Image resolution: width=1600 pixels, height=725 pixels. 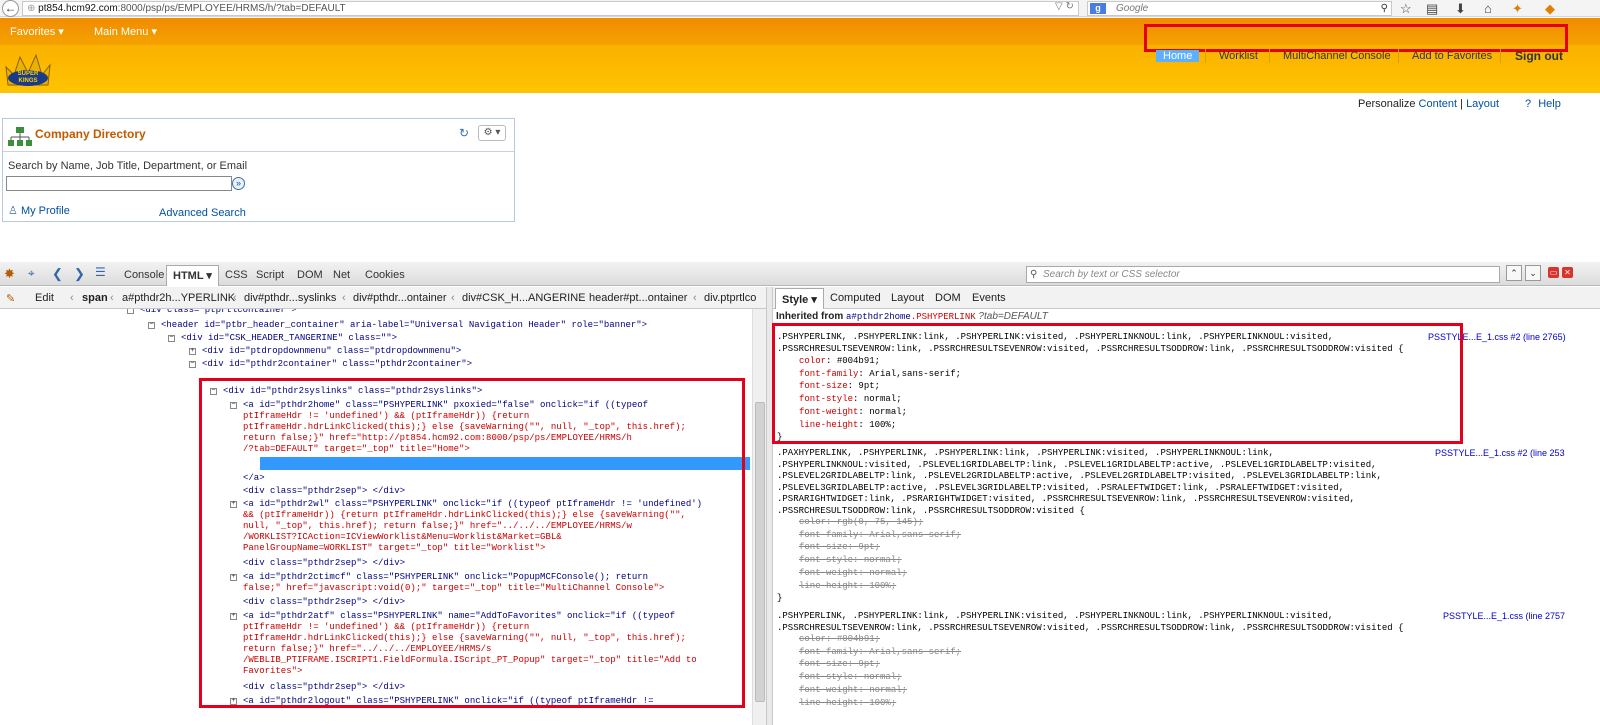 What do you see at coordinates (290, 298) in the screenshot?
I see `breadcrumb-item: div#pthdr...syslinks` at bounding box center [290, 298].